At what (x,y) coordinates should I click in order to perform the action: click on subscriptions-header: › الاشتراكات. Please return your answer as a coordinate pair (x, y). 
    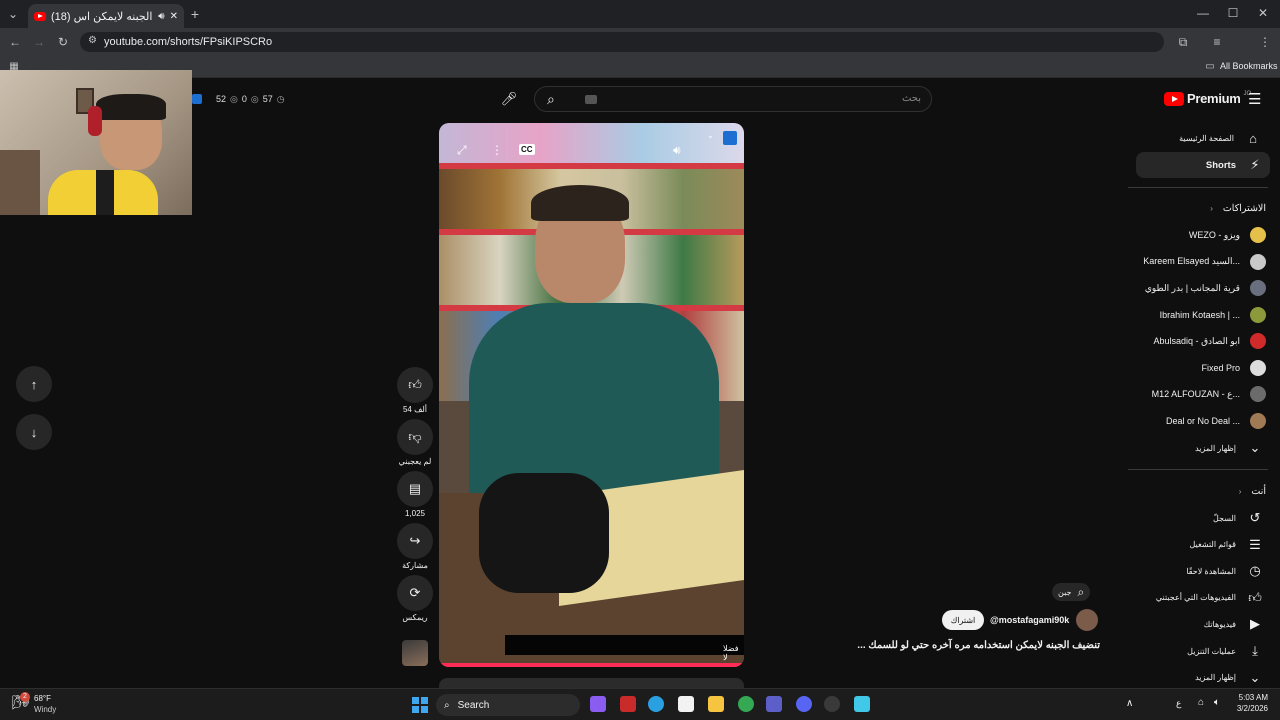
    Looking at the image, I should click on (1201, 208).